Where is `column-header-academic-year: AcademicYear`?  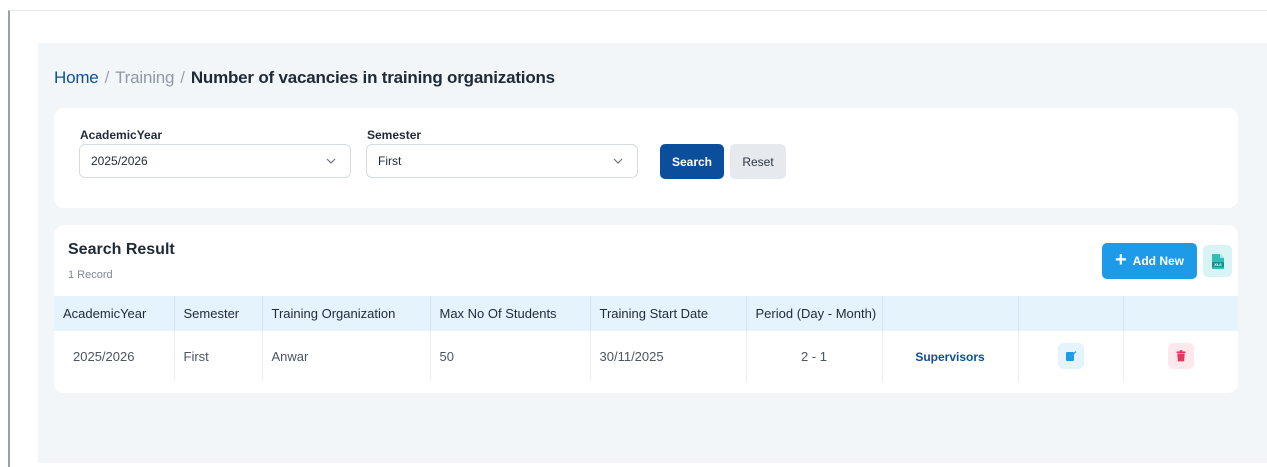 column-header-academic-year: AcademicYear is located at coordinates (114, 313).